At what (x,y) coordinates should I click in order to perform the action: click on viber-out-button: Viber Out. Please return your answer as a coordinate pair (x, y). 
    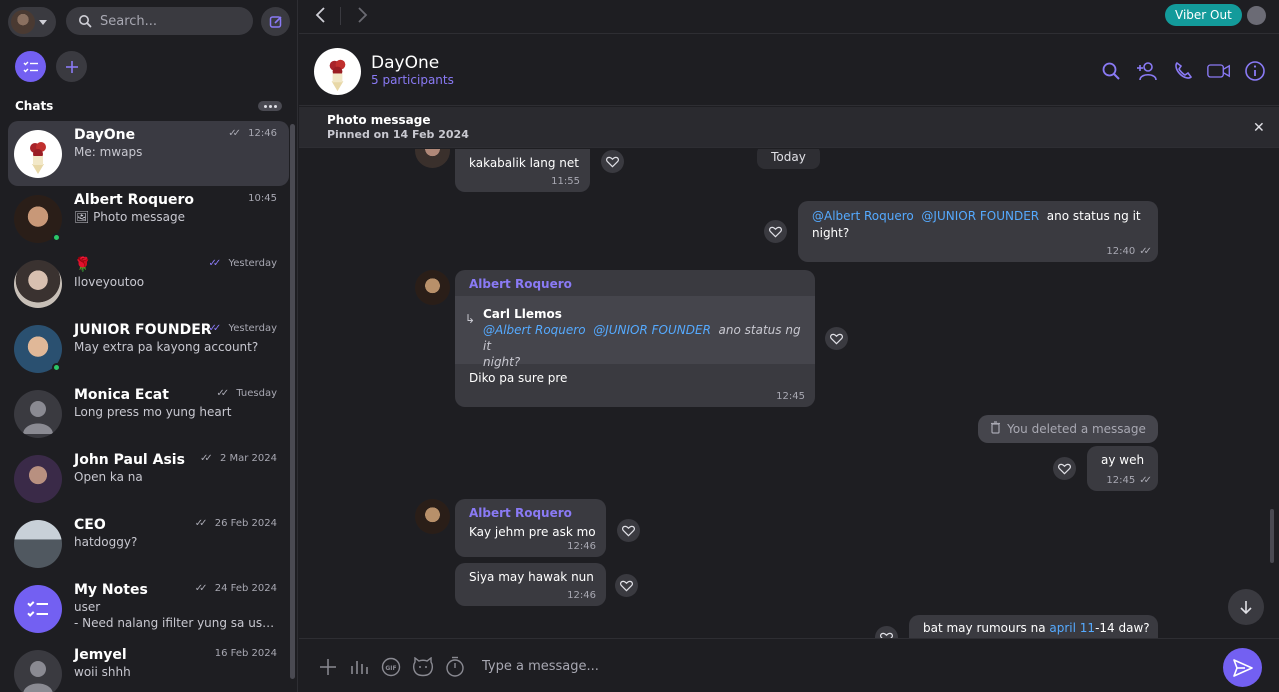
    Looking at the image, I should click on (1203, 15).